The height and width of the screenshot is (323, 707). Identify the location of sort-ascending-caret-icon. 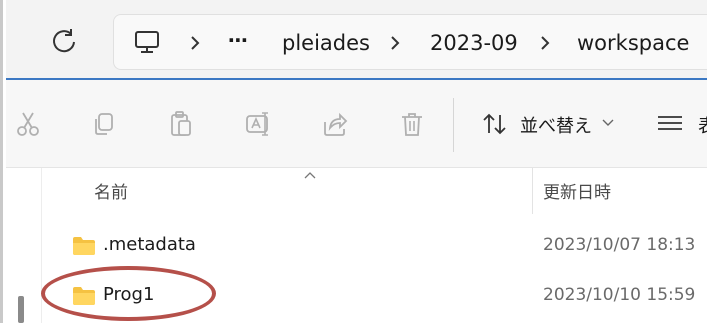
(310, 175).